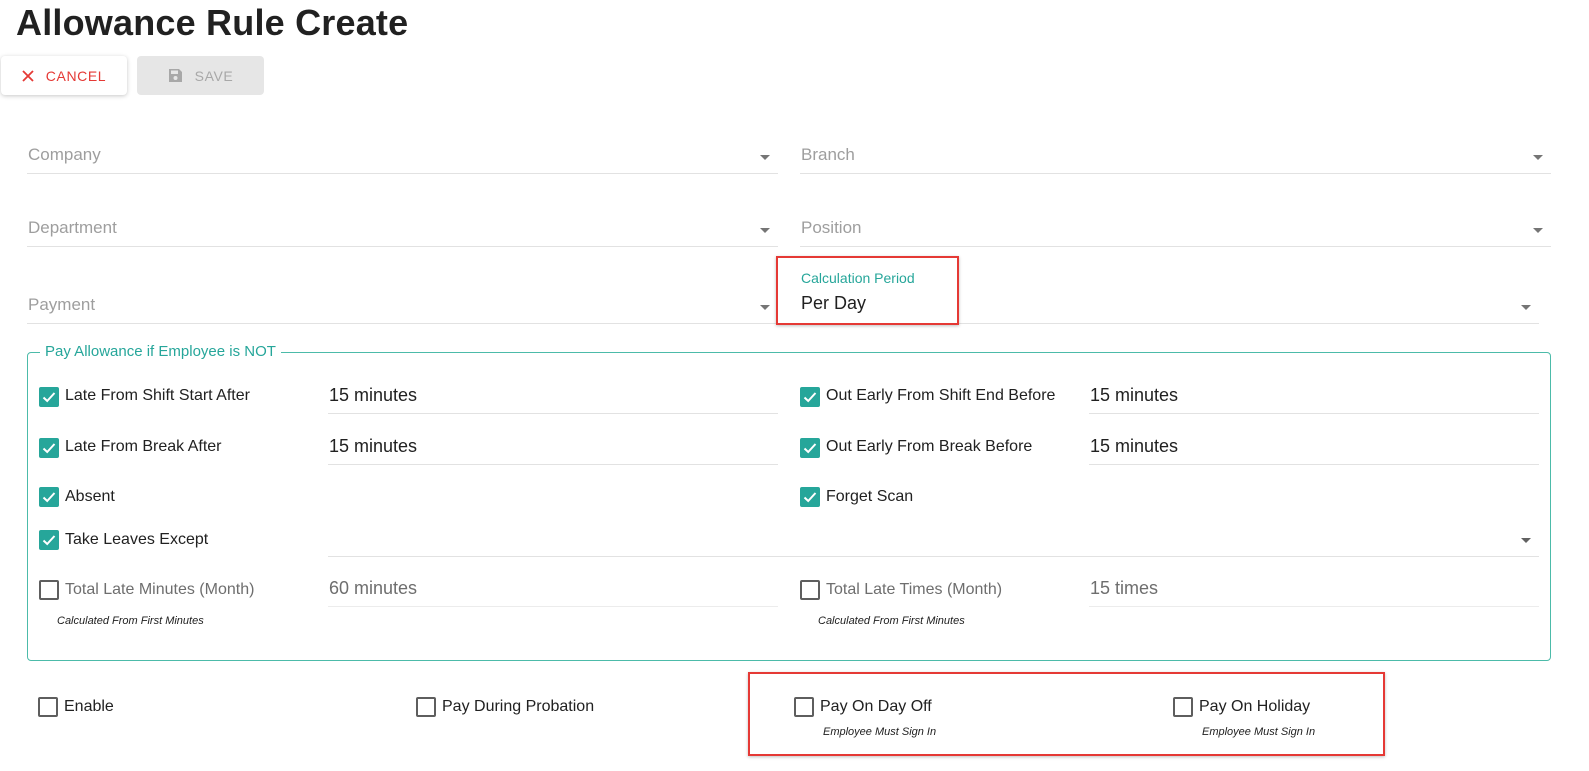 The width and height of the screenshot is (1589, 771). Describe the element at coordinates (212, 22) in the screenshot. I see `page-title: Allowance Rule Create` at that location.